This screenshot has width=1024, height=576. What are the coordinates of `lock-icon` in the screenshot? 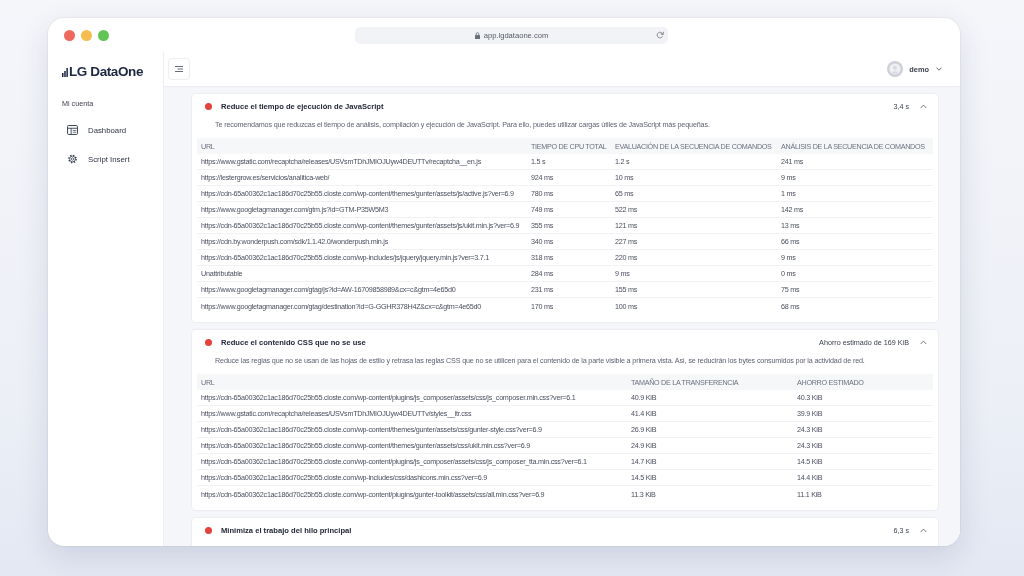 It's located at (477, 35).